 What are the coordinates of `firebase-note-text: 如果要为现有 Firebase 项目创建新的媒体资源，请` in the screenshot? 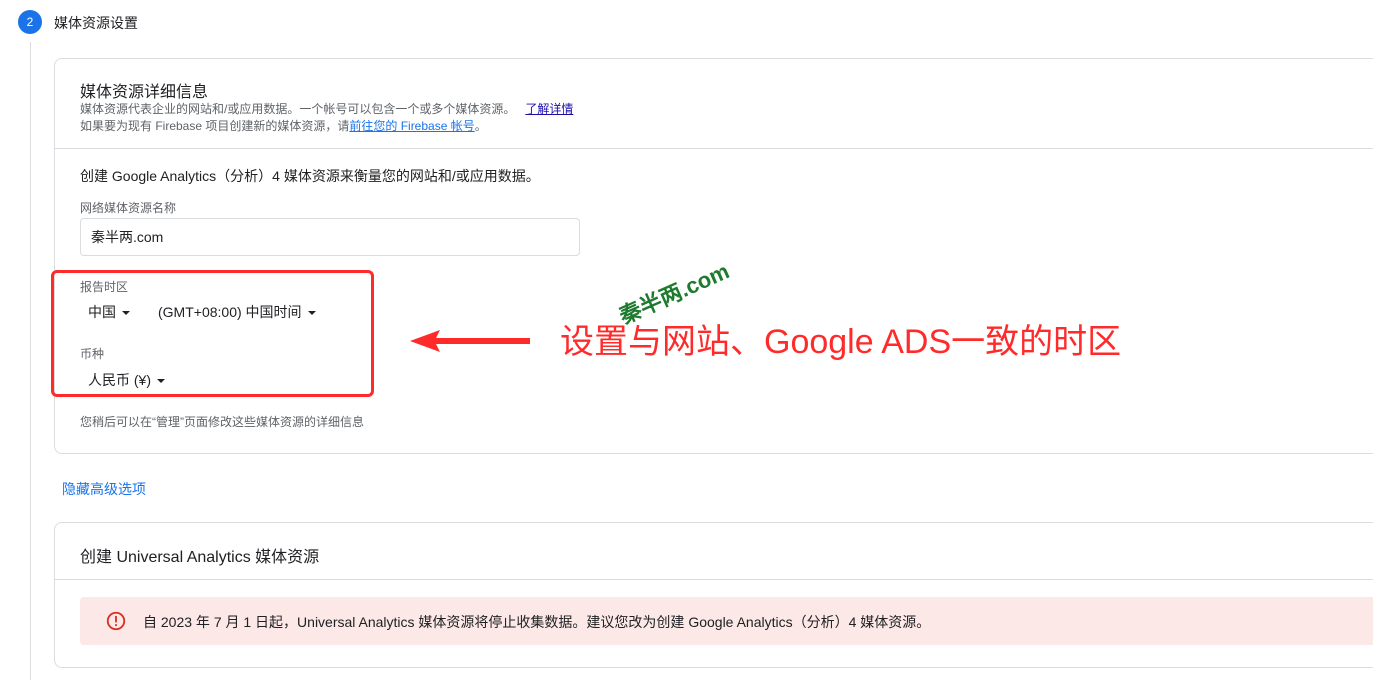 It's located at (215, 126).